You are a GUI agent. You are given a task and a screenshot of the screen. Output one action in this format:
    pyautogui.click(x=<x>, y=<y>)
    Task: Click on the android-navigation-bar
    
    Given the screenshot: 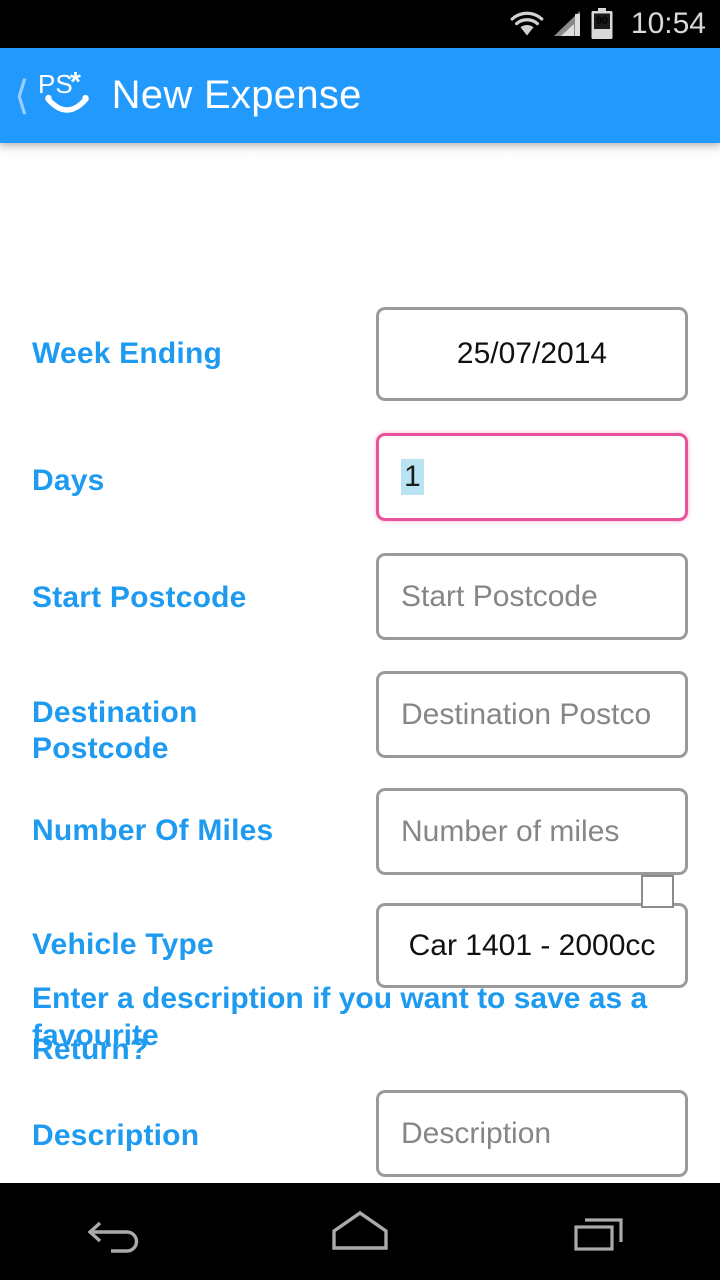 What is the action you would take?
    pyautogui.click(x=360, y=1231)
    